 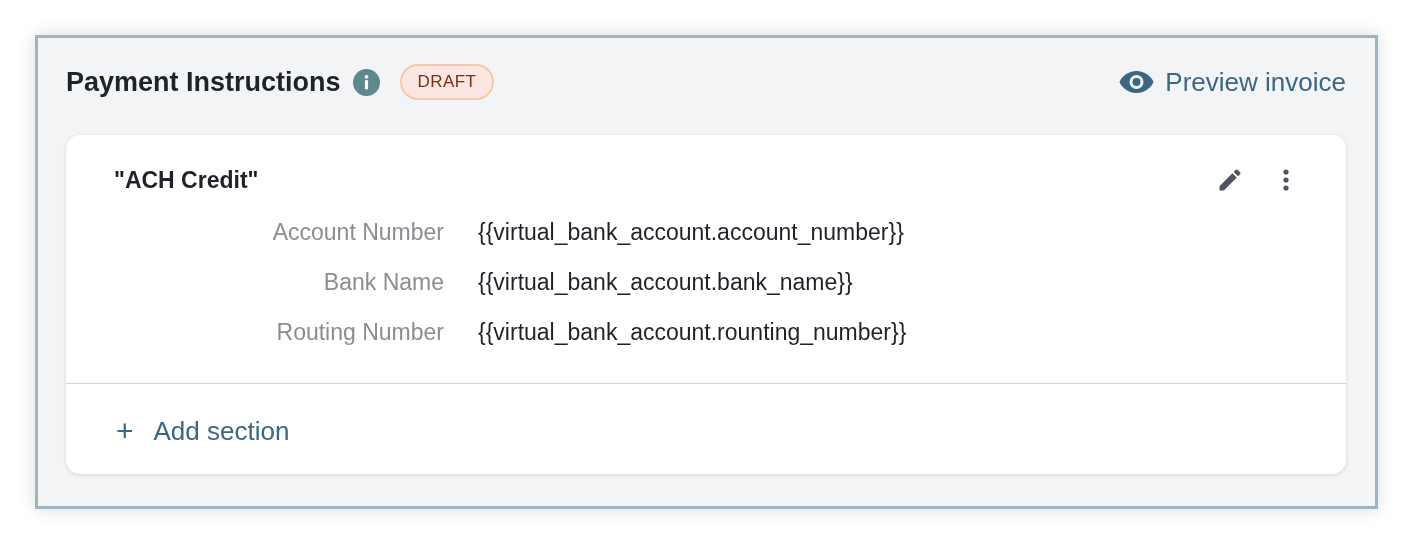 I want to click on field-value: {{virtual_bank_account.account_number}}, so click(x=691, y=232).